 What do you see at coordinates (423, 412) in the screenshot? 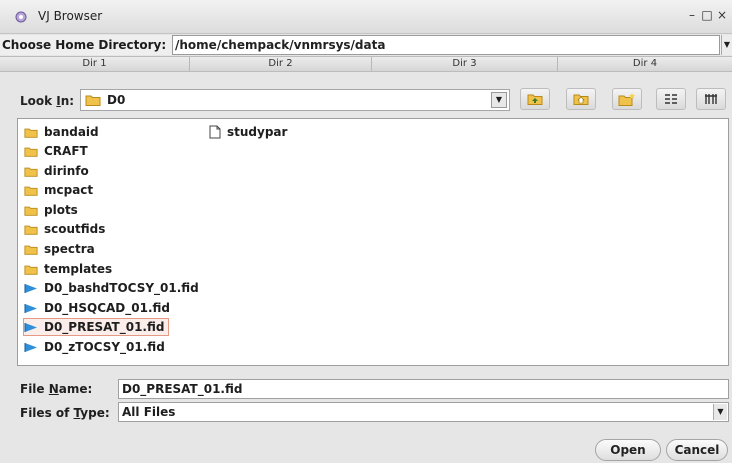
I see `file-type-select: All Files ▼` at bounding box center [423, 412].